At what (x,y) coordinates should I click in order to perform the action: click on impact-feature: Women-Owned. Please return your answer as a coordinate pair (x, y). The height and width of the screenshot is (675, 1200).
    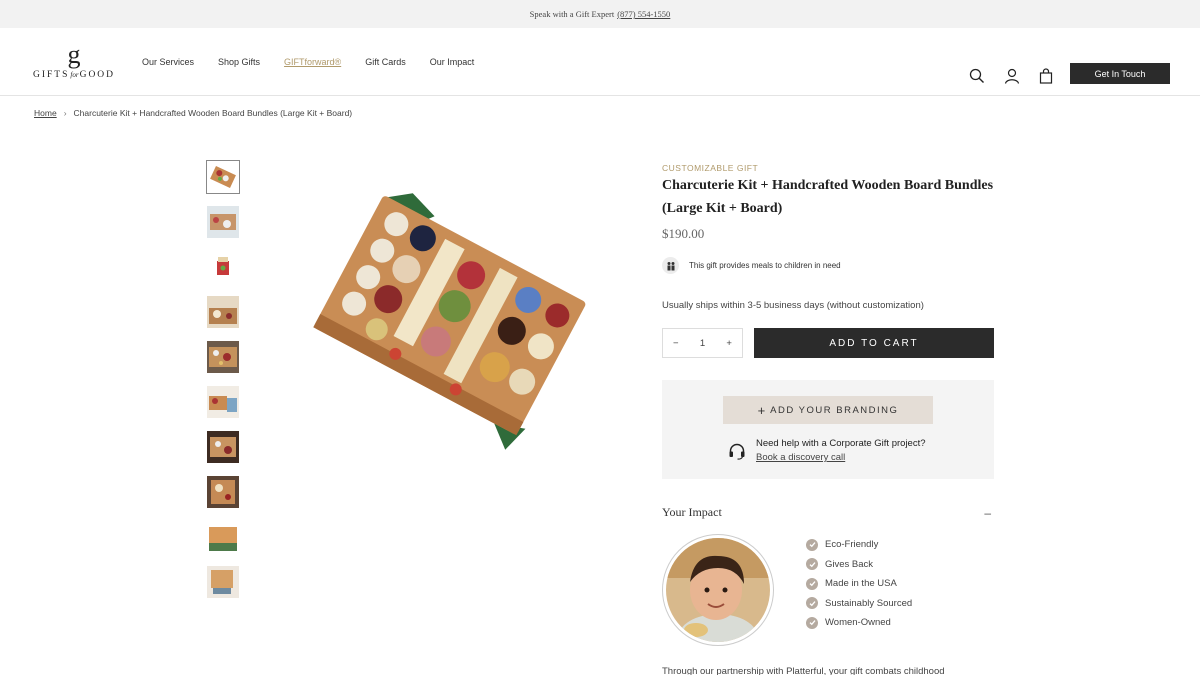
    Looking at the image, I should click on (859, 623).